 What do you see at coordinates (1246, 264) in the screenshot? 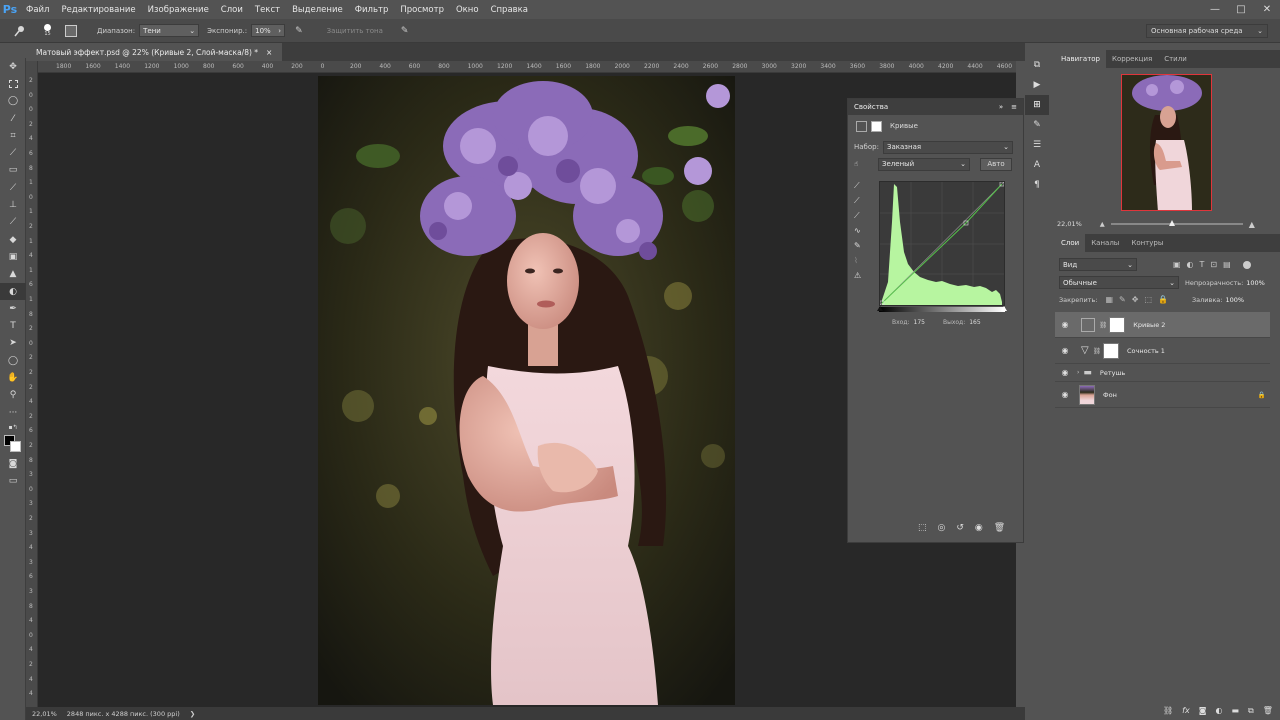
I see `filter-toggle-icon` at bounding box center [1246, 264].